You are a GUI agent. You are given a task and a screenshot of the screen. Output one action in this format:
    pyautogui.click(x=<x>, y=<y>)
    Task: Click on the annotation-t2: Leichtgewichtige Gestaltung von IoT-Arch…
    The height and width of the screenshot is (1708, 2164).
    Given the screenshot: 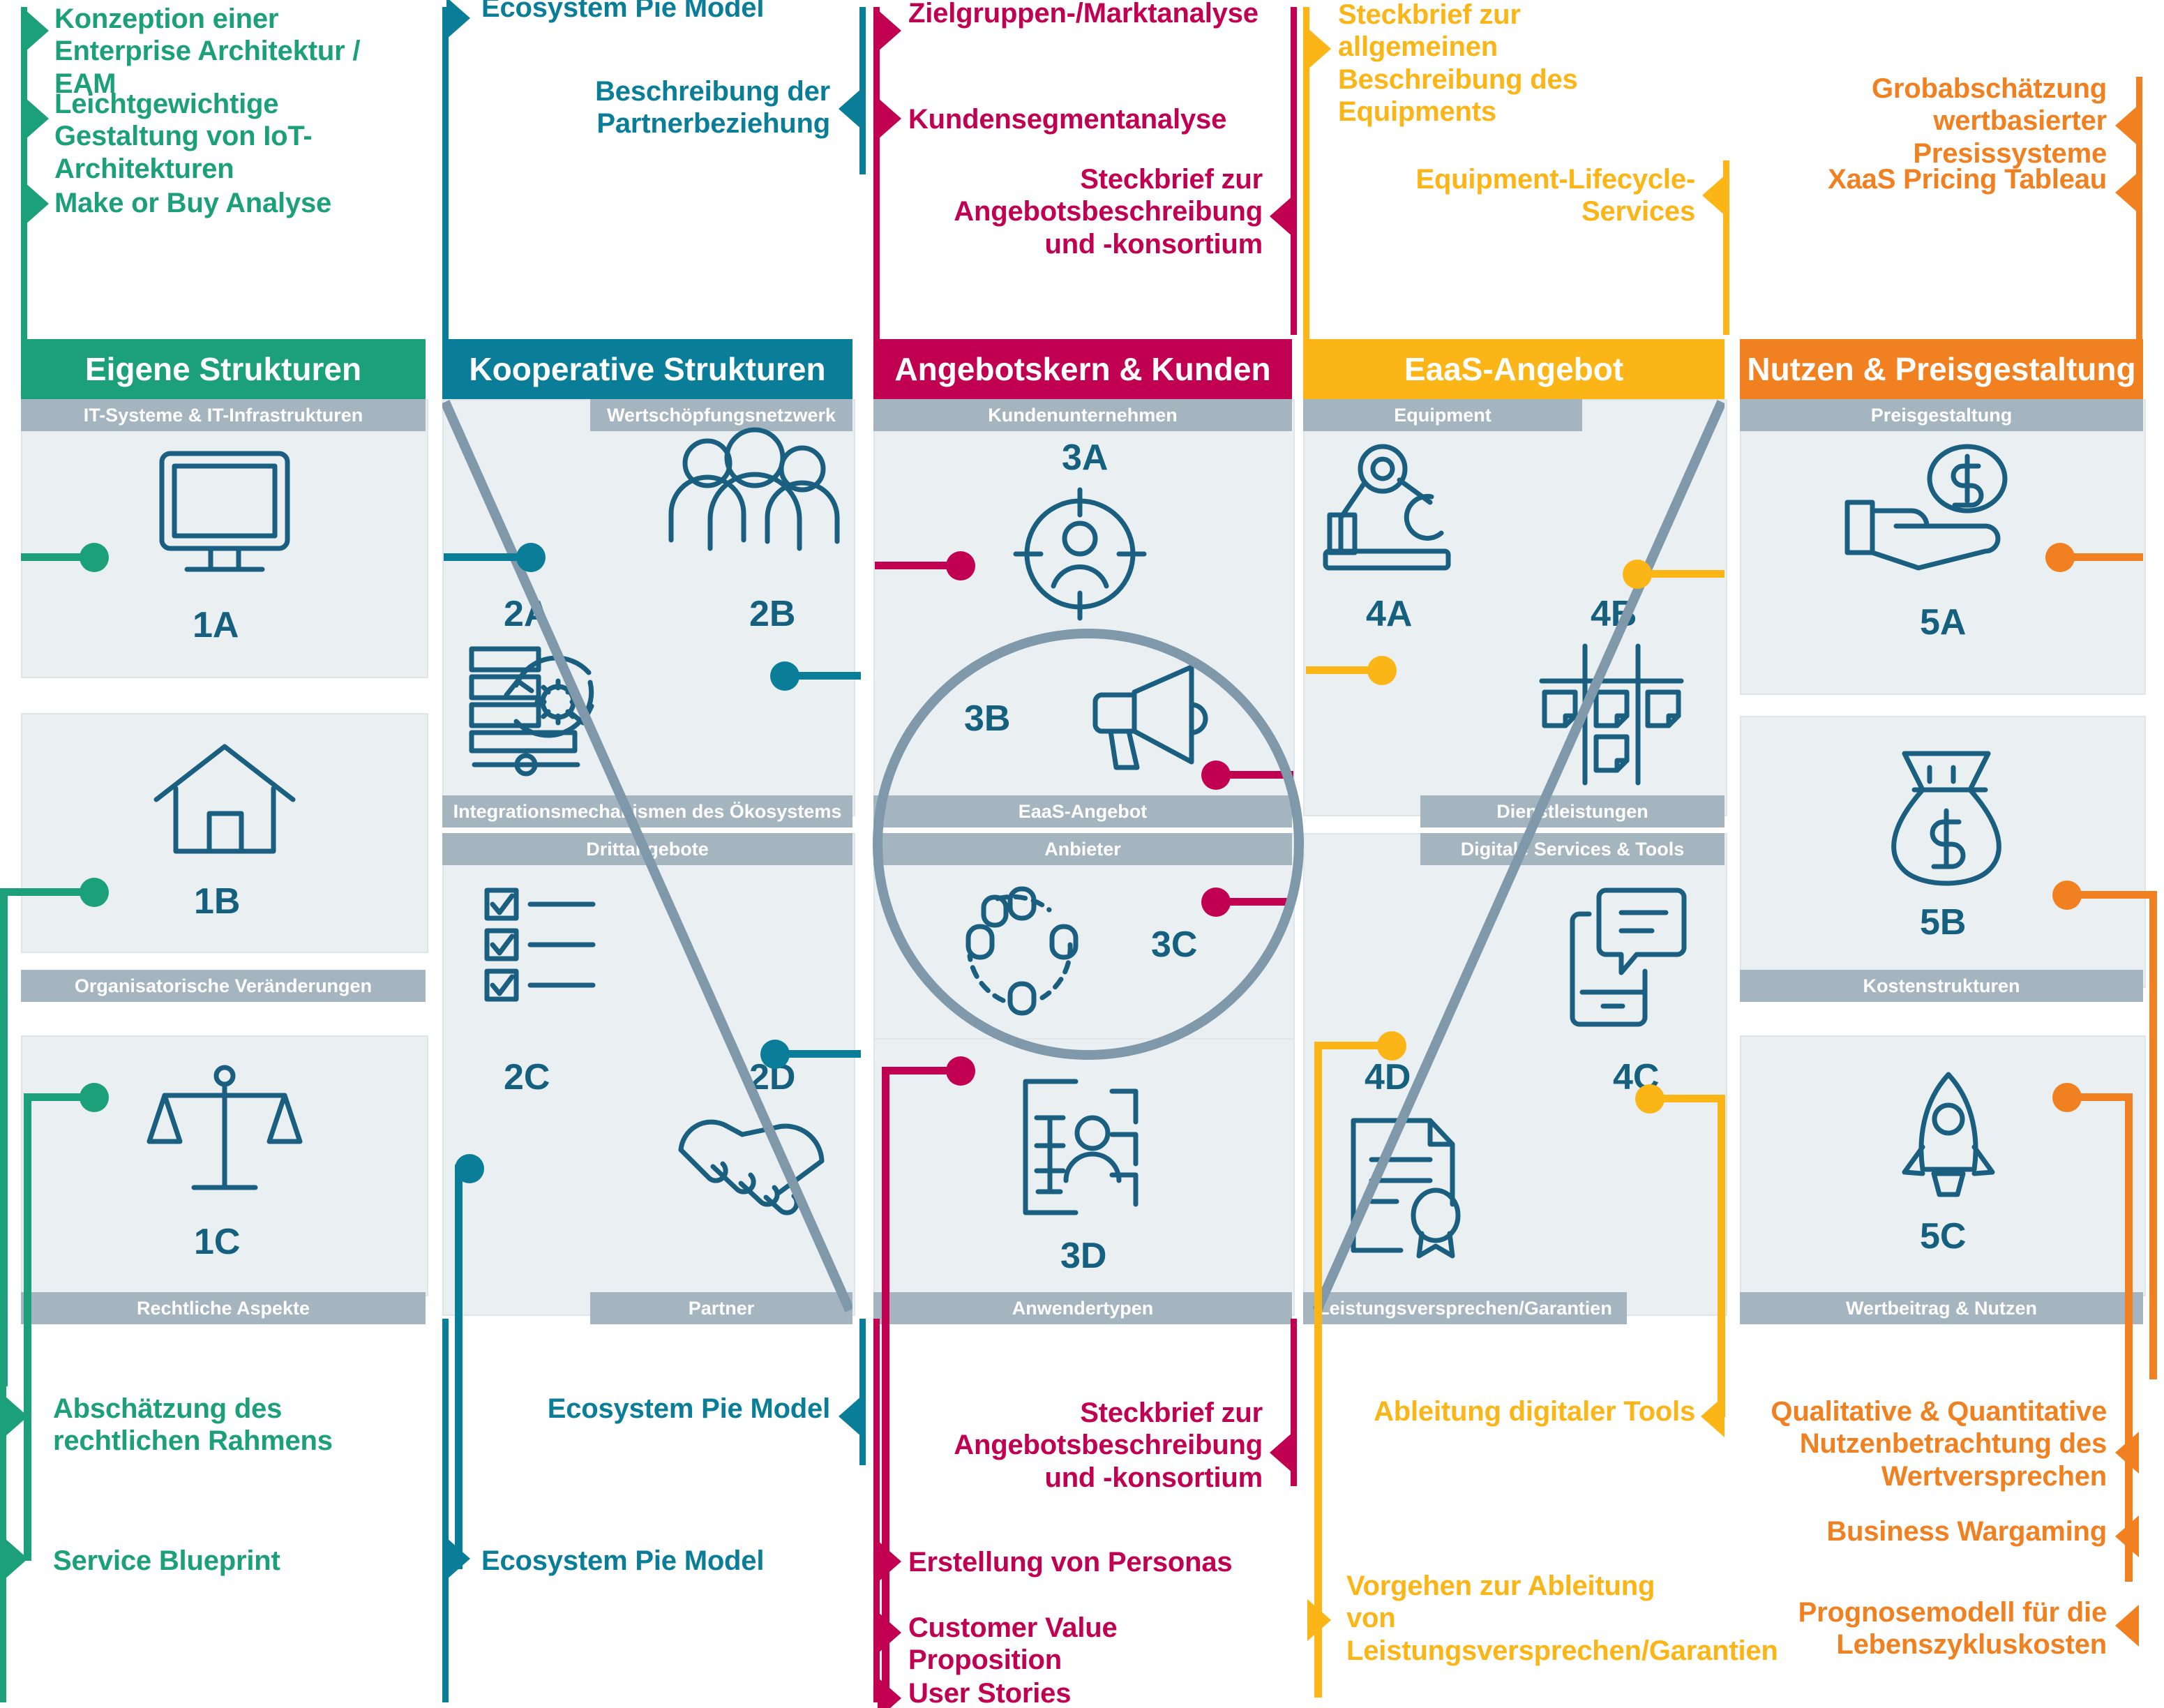 What is the action you would take?
    pyautogui.click(x=183, y=136)
    